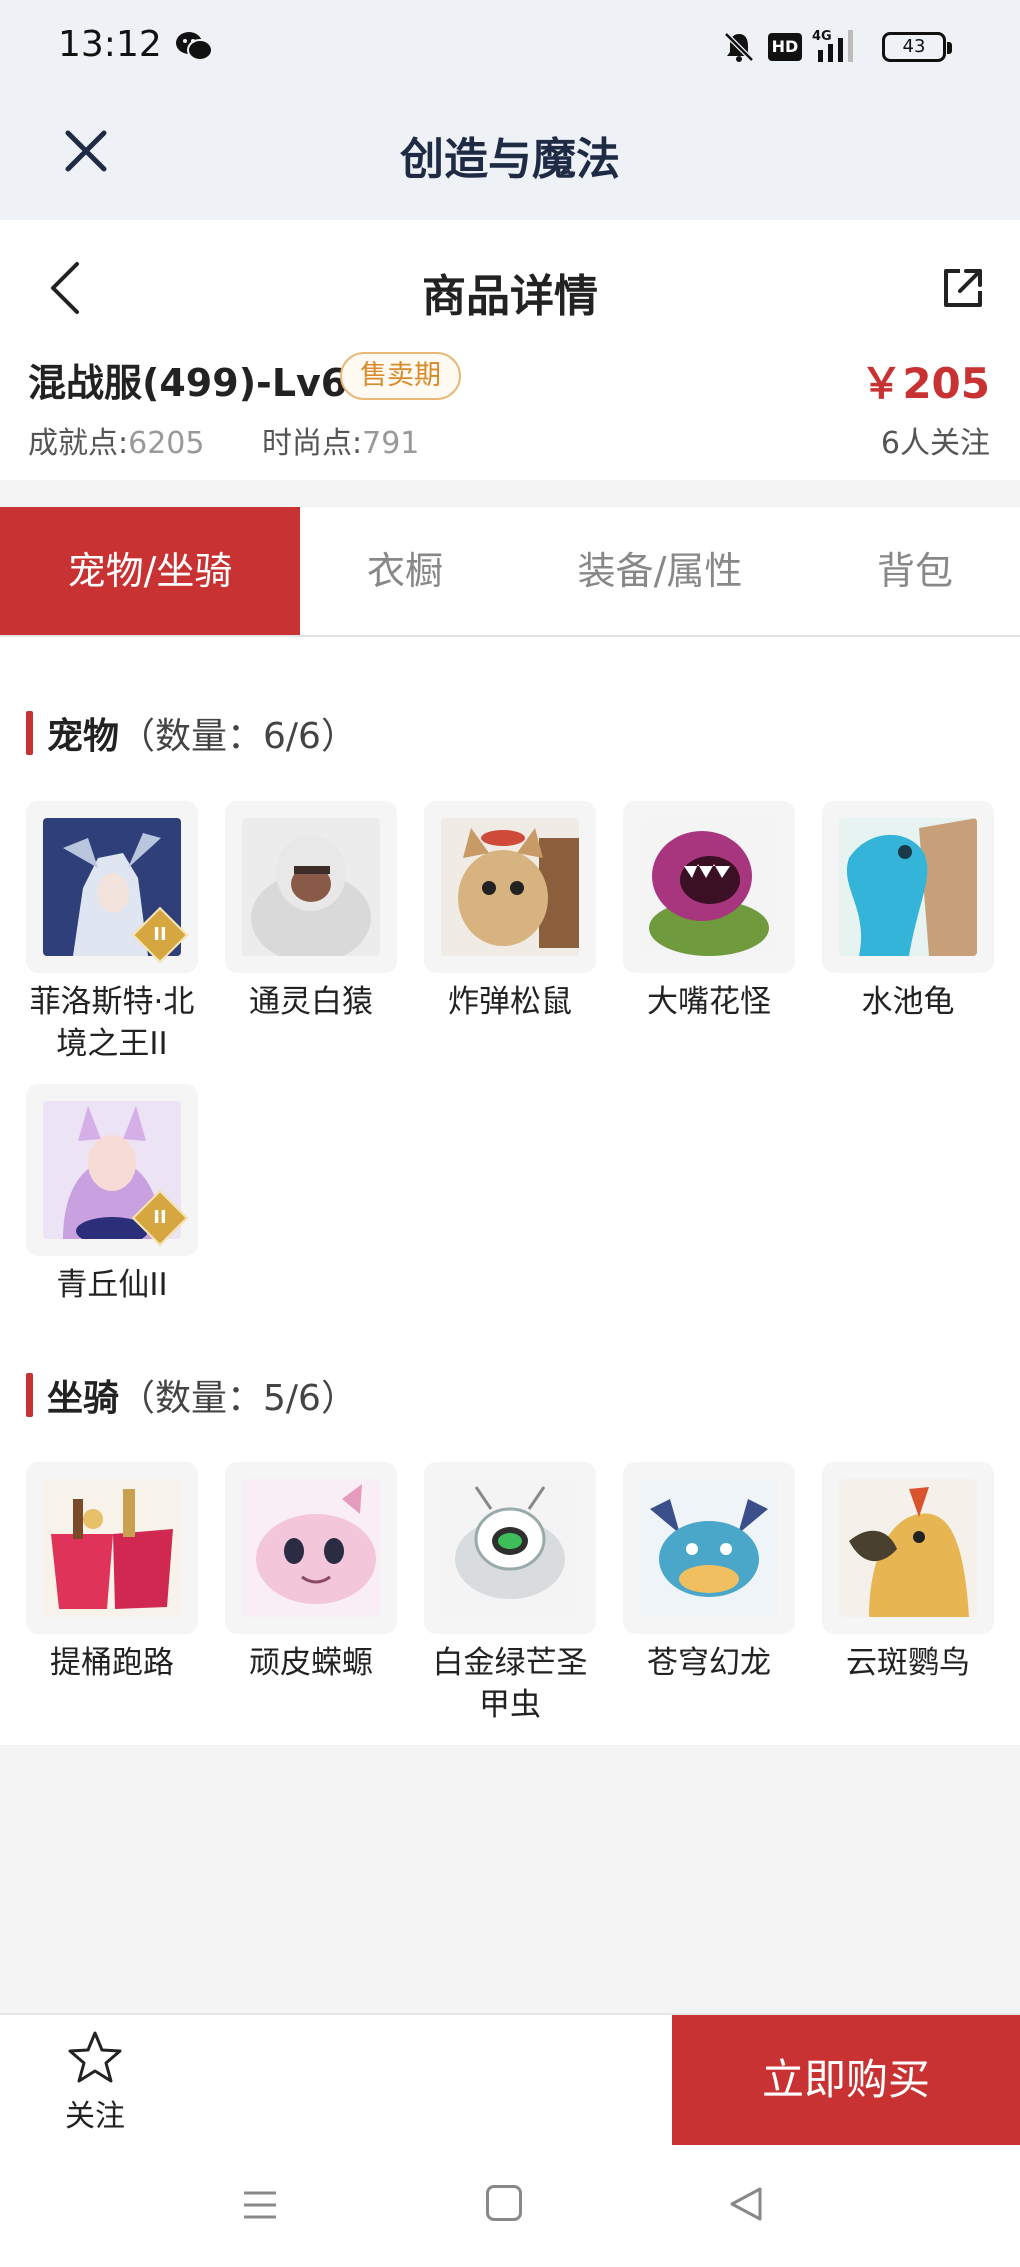 This screenshot has height=2267, width=1020. I want to click on pet-name: 大嘴花怪, so click(709, 1002).